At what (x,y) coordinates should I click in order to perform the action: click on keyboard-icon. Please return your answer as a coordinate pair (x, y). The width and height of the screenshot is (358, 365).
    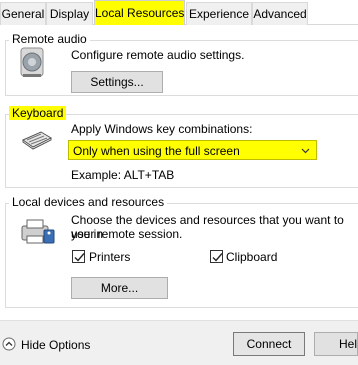
    Looking at the image, I should click on (37, 141).